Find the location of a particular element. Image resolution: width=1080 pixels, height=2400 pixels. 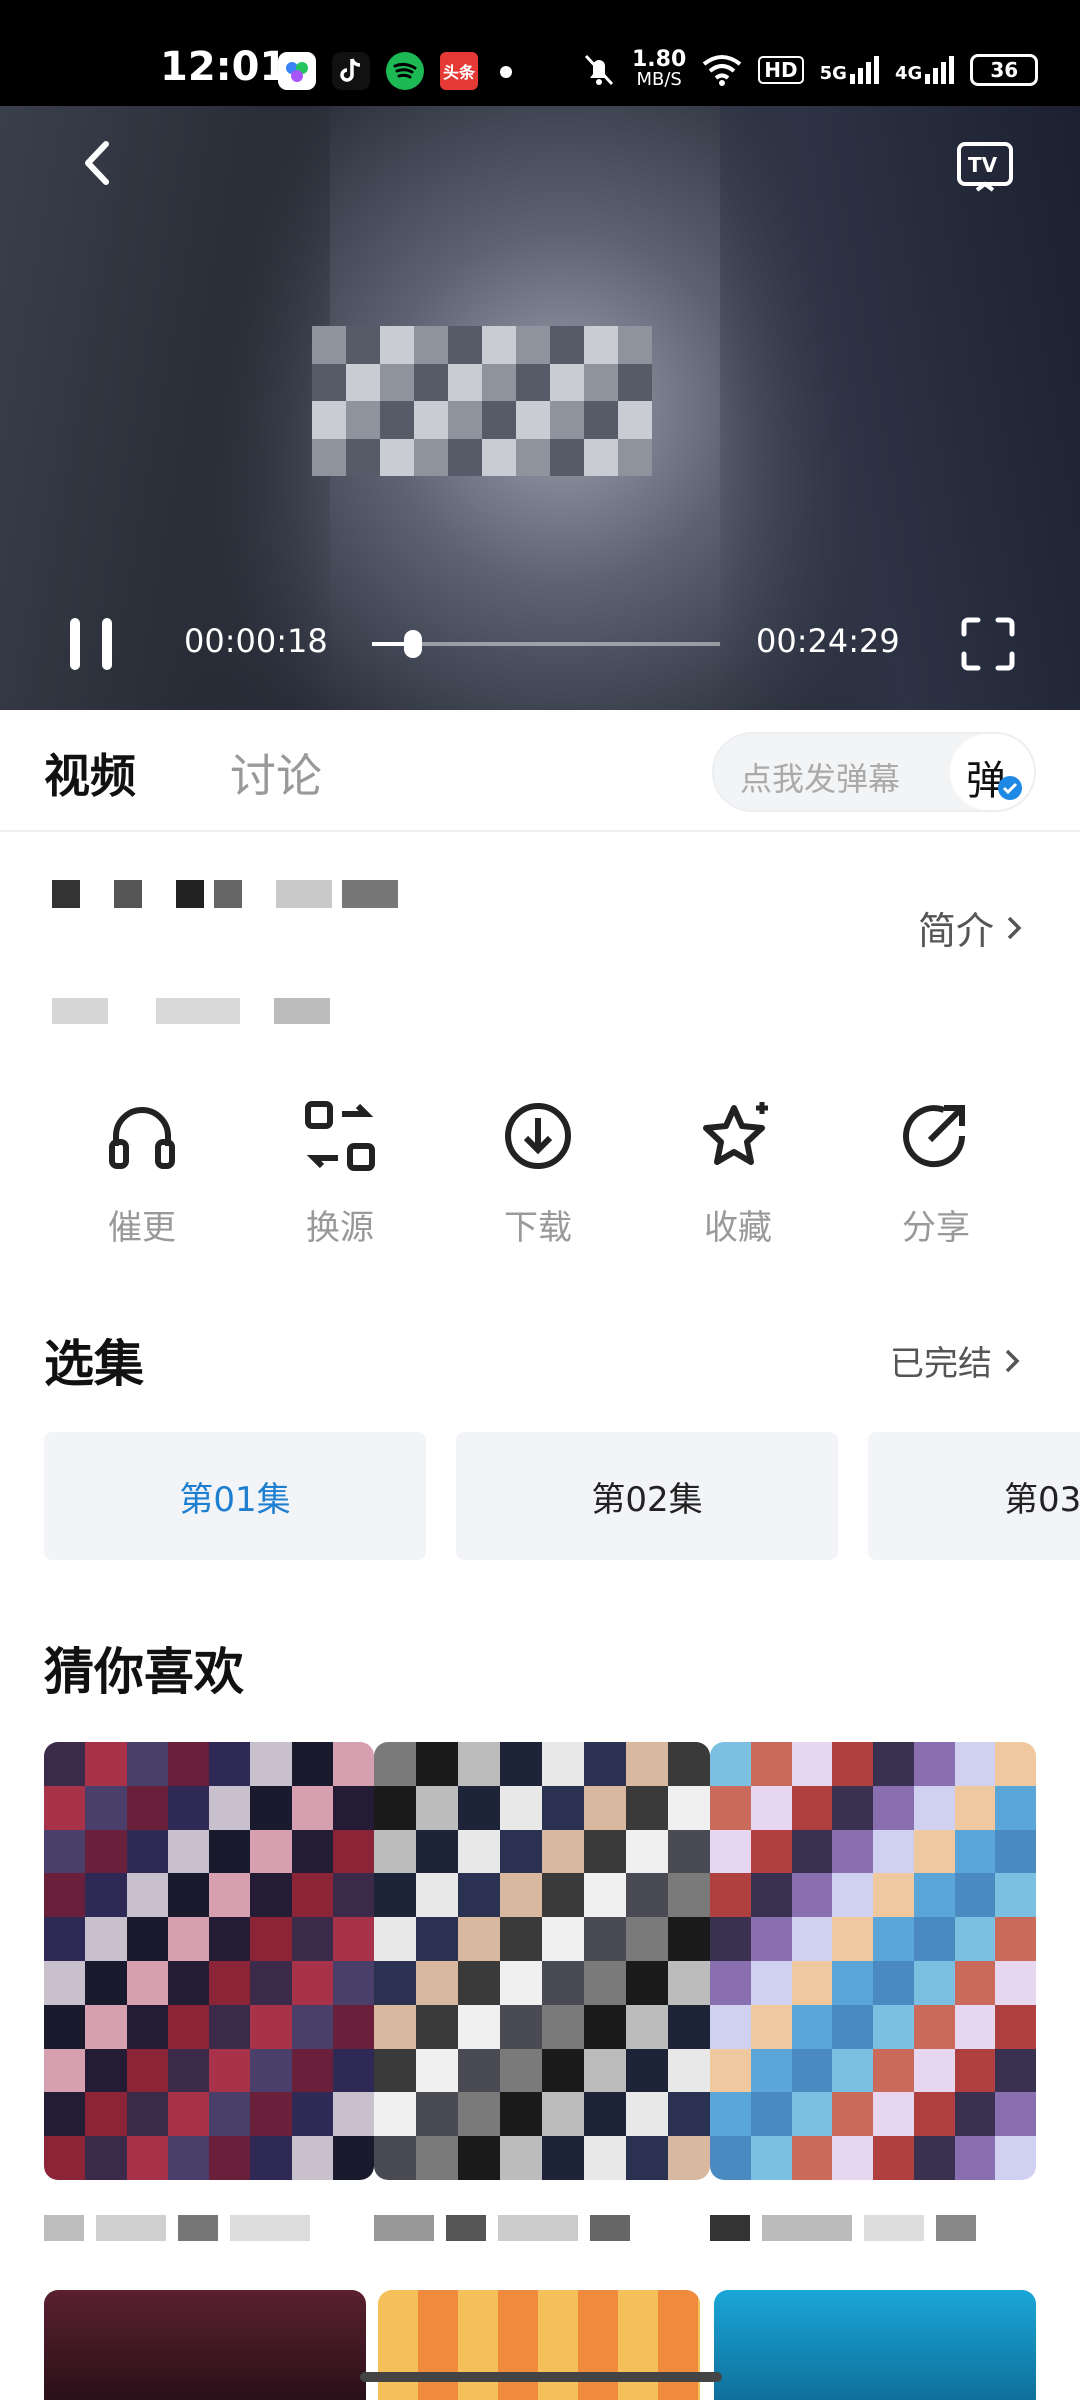

battery-level: 36 is located at coordinates (1004, 70).